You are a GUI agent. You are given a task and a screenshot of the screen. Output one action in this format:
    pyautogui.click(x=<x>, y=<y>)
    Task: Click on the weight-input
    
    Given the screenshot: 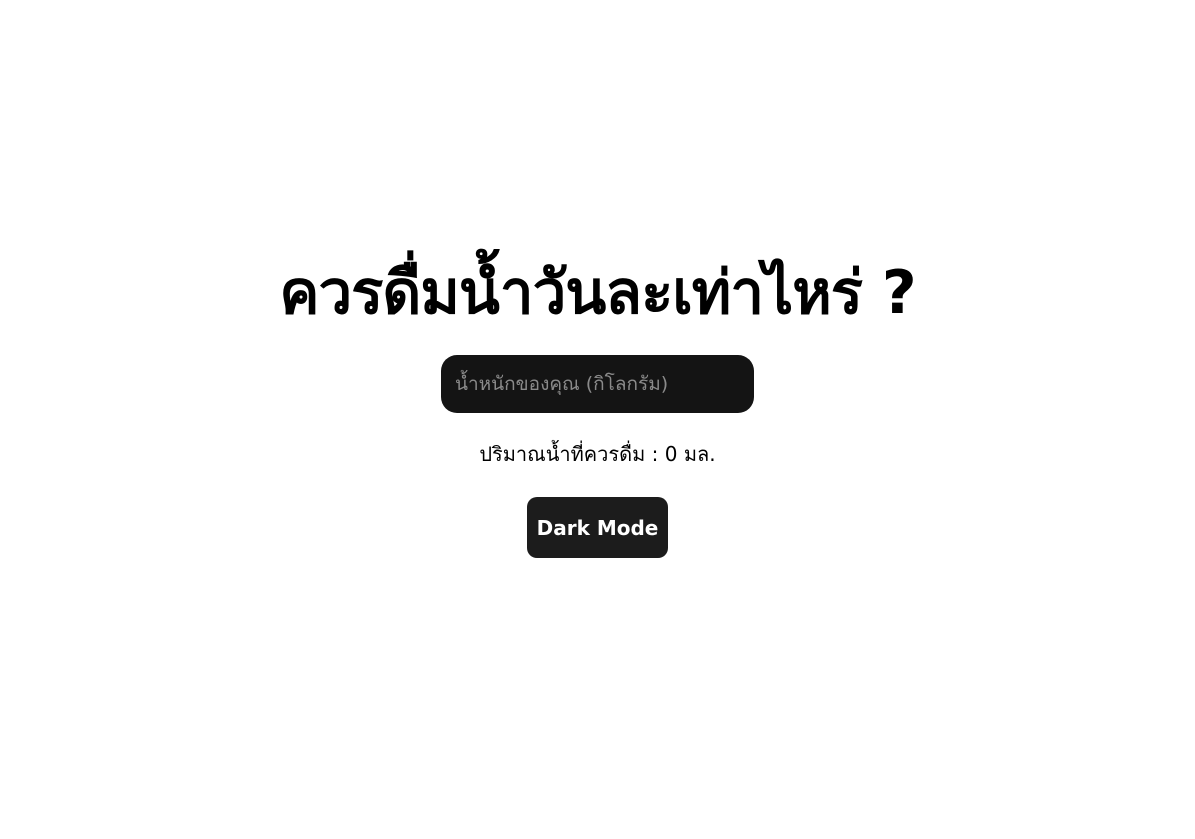 What is the action you would take?
    pyautogui.click(x=597, y=384)
    